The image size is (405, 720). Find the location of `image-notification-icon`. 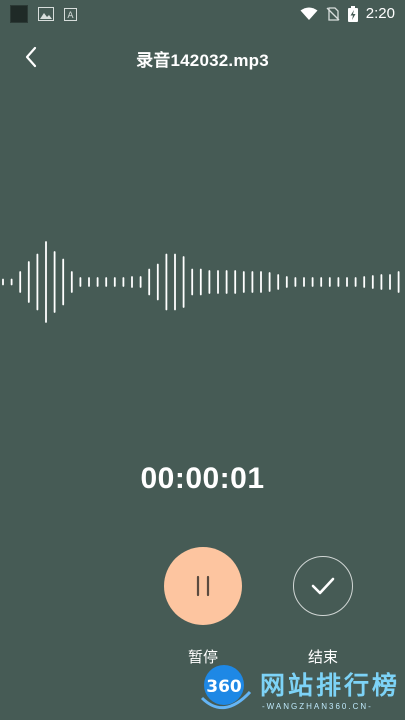

image-notification-icon is located at coordinates (46, 14).